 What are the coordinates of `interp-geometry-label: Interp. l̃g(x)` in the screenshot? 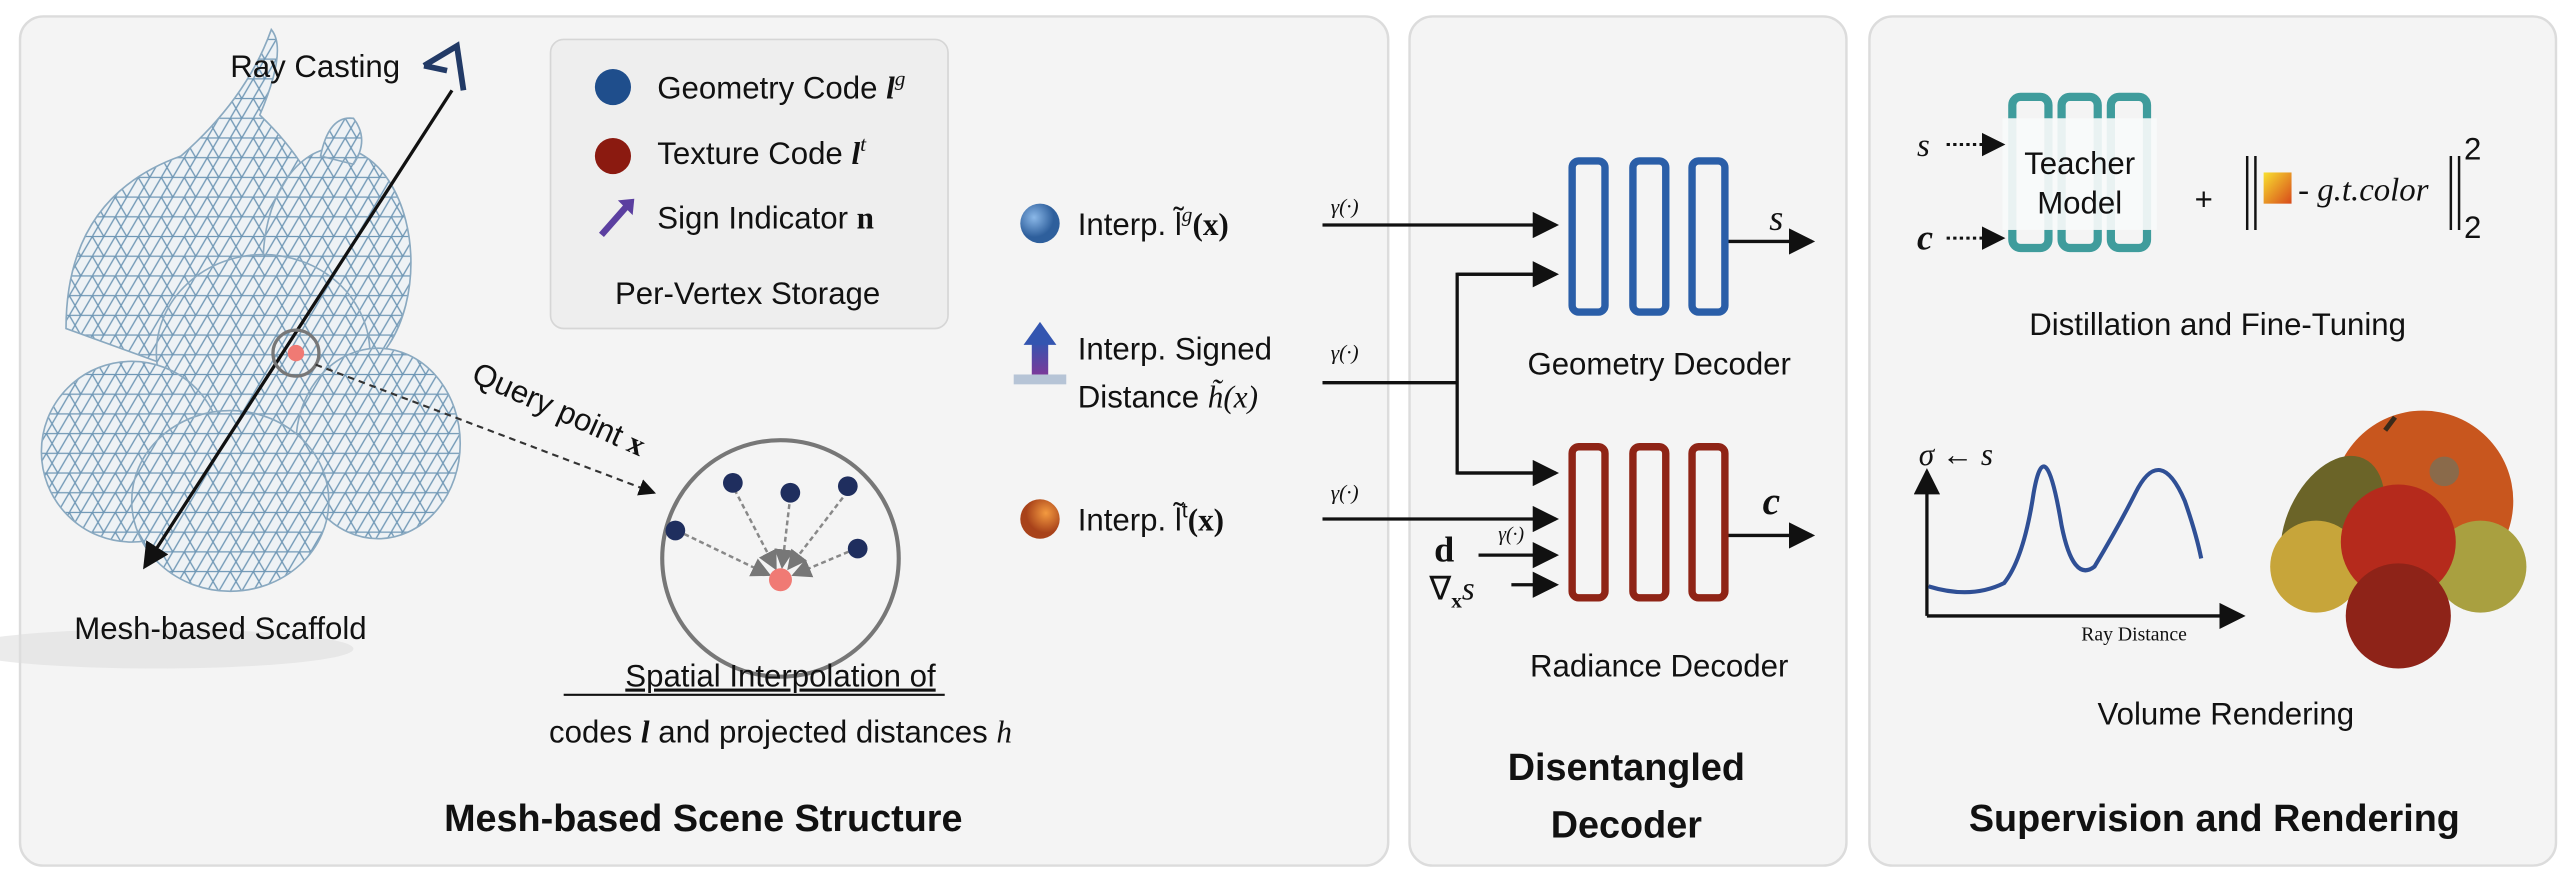 It's located at (1153, 222).